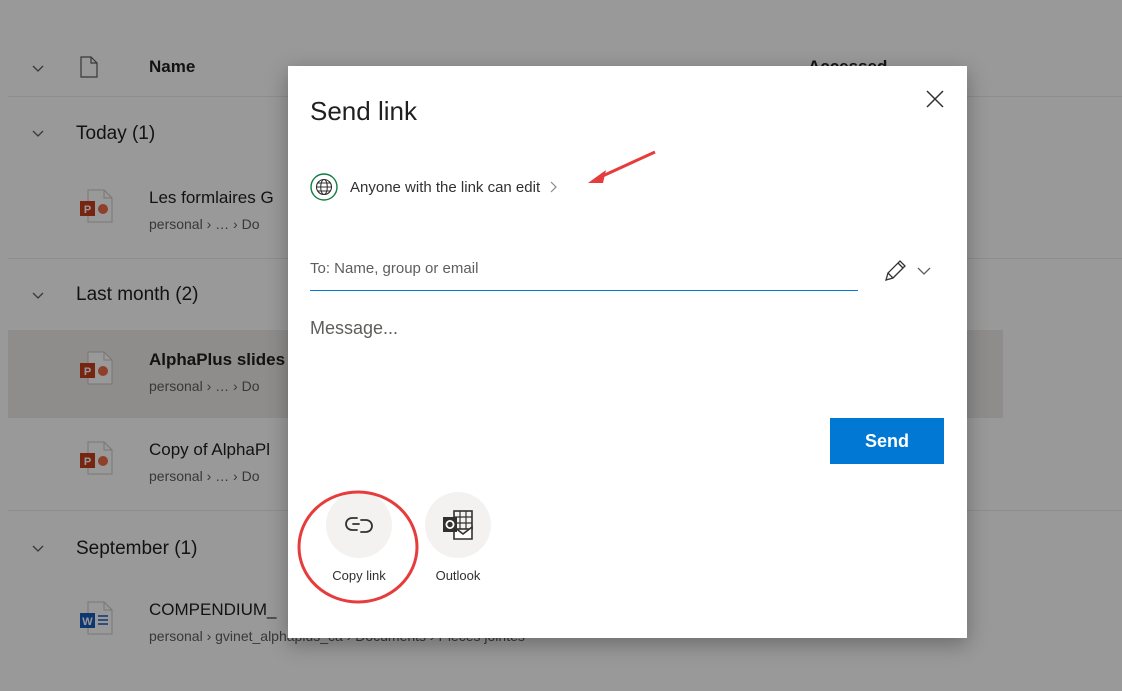 The width and height of the screenshot is (1122, 691). Describe the element at coordinates (445, 187) in the screenshot. I see `permission-text: Anyone with the link can edit` at that location.